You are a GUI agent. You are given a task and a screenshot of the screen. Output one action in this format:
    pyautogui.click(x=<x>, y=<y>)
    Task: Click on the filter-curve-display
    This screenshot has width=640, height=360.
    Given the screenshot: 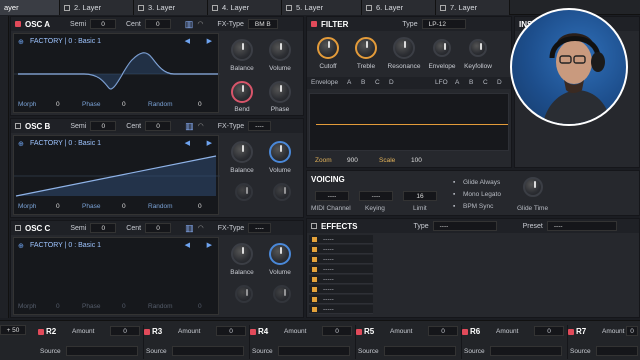 What is the action you would take?
    pyautogui.click(x=409, y=122)
    